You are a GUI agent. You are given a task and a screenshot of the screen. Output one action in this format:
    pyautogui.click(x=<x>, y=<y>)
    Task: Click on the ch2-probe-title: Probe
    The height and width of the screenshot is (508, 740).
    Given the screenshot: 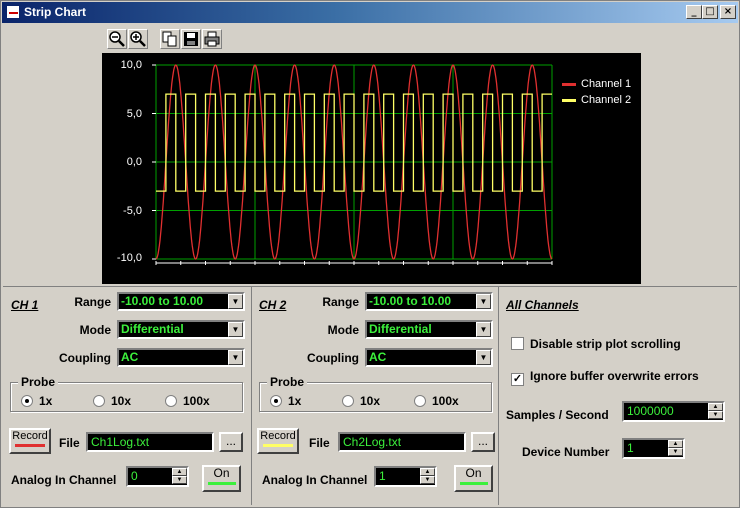 What is the action you would take?
    pyautogui.click(x=287, y=382)
    